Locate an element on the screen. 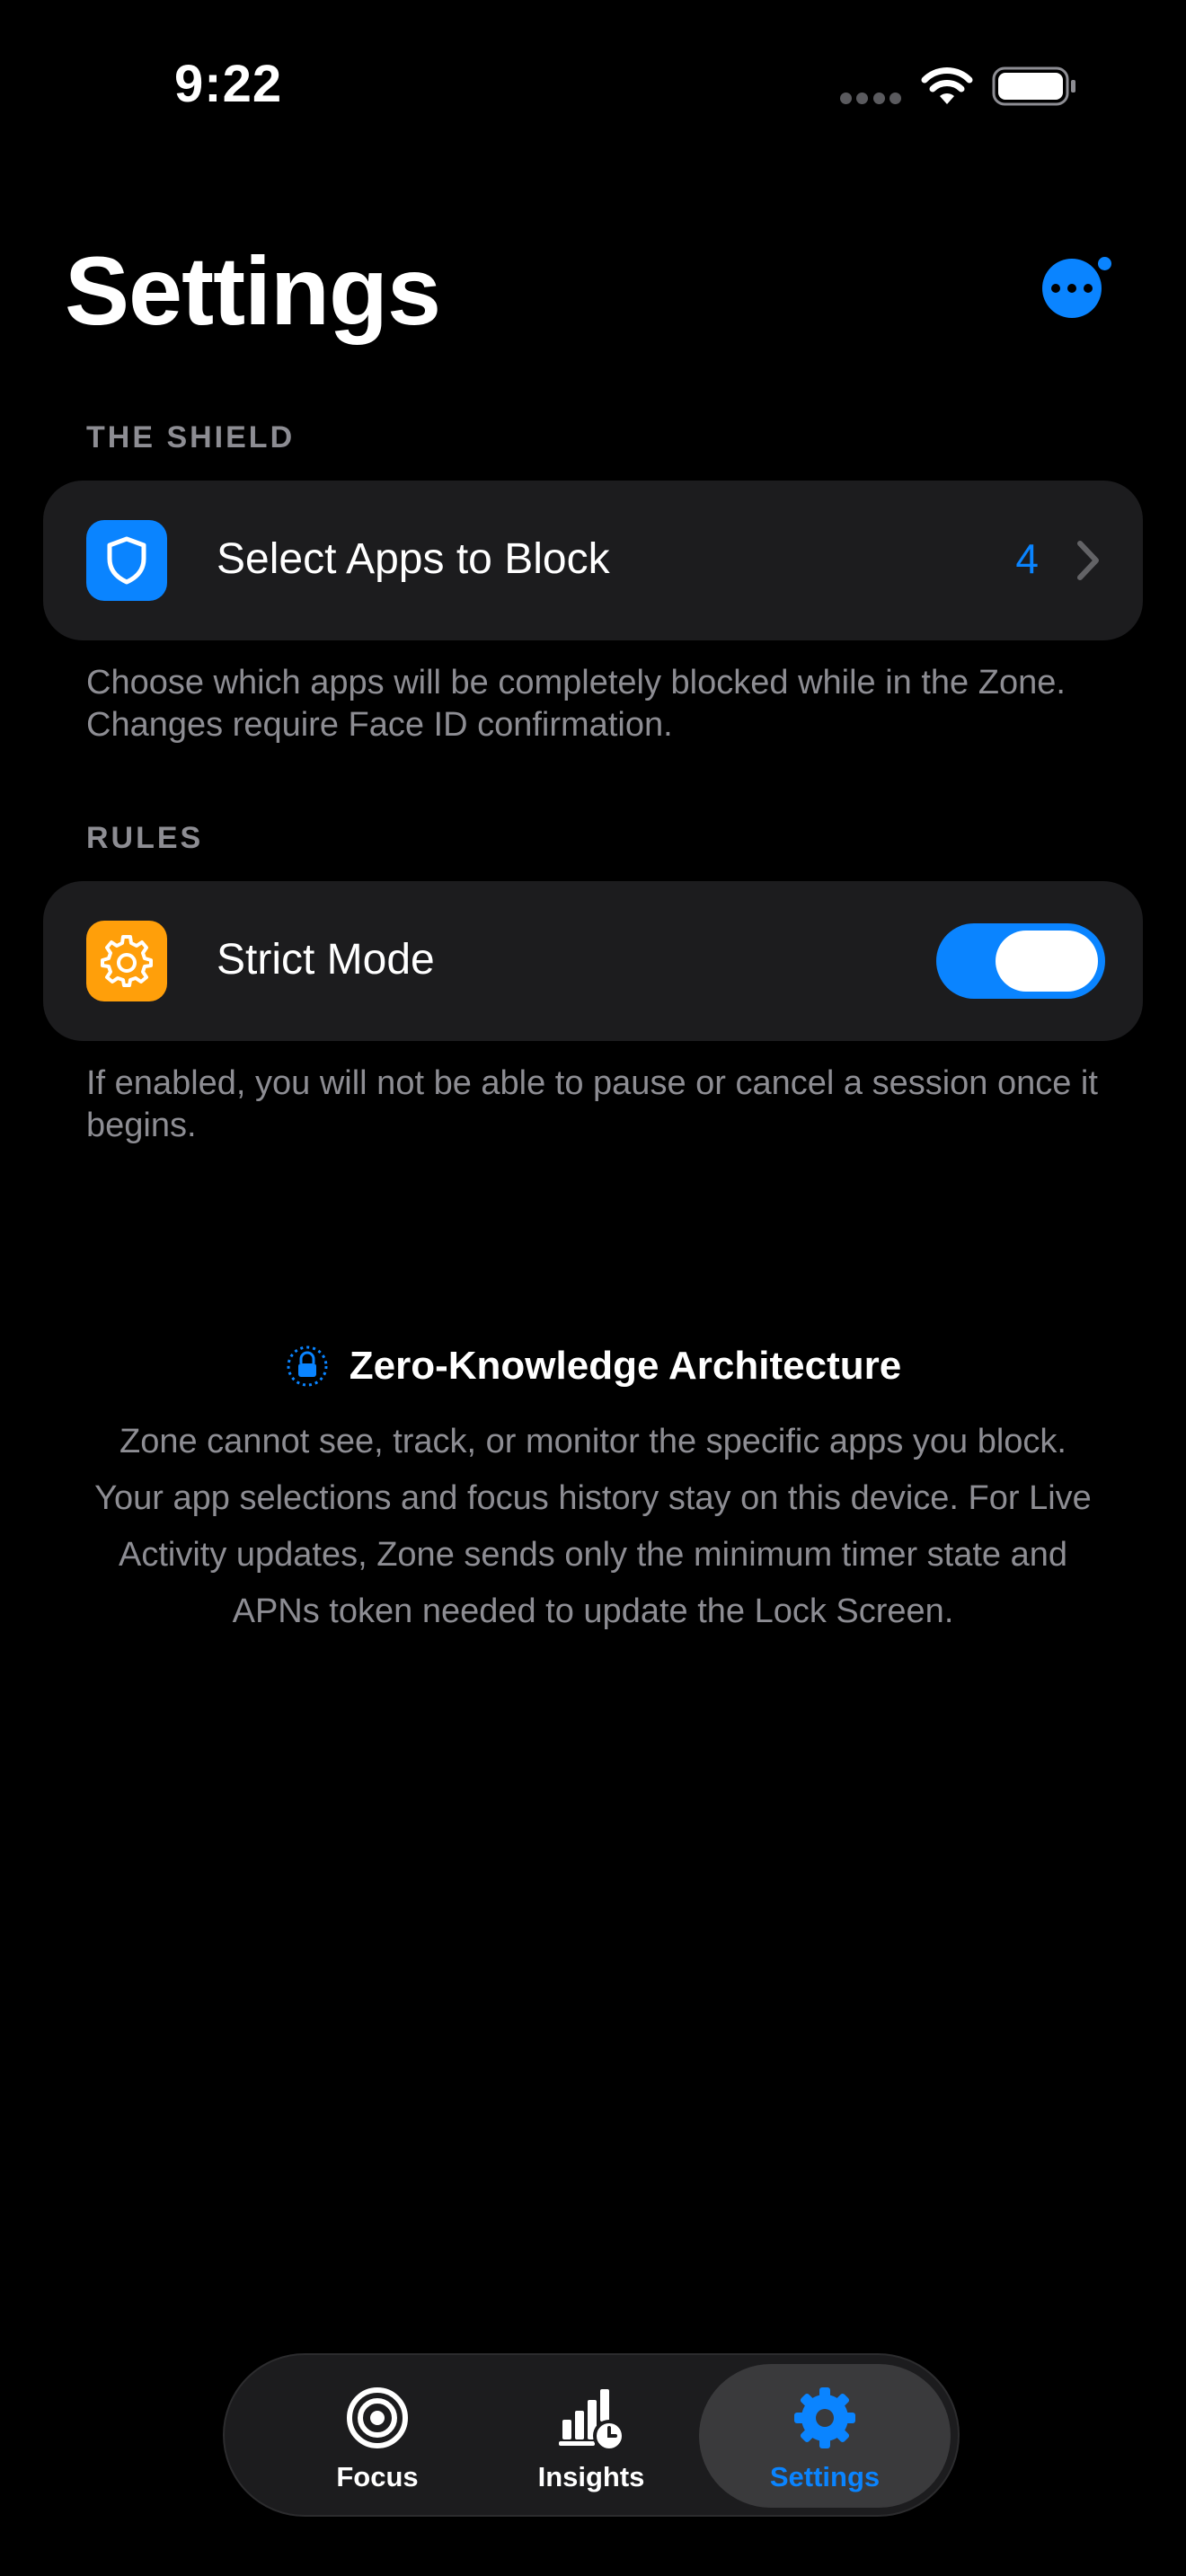 The height and width of the screenshot is (2576, 1186). tab-insights: Insights is located at coordinates (591, 2436).